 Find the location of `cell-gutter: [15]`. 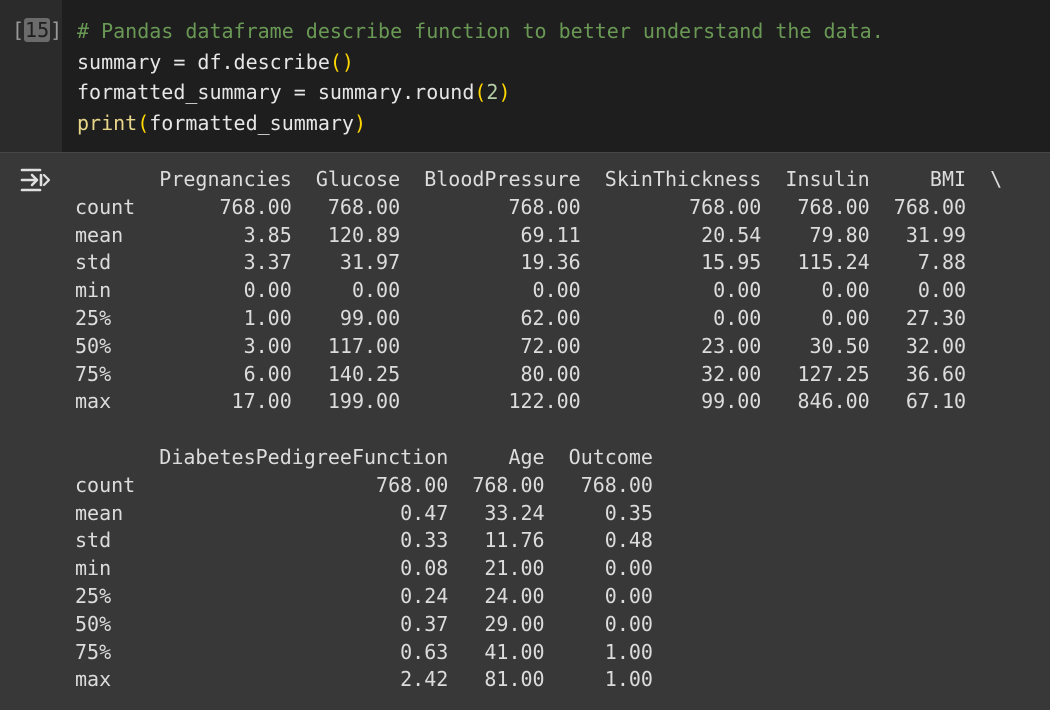

cell-gutter: [15] is located at coordinates (31, 76).